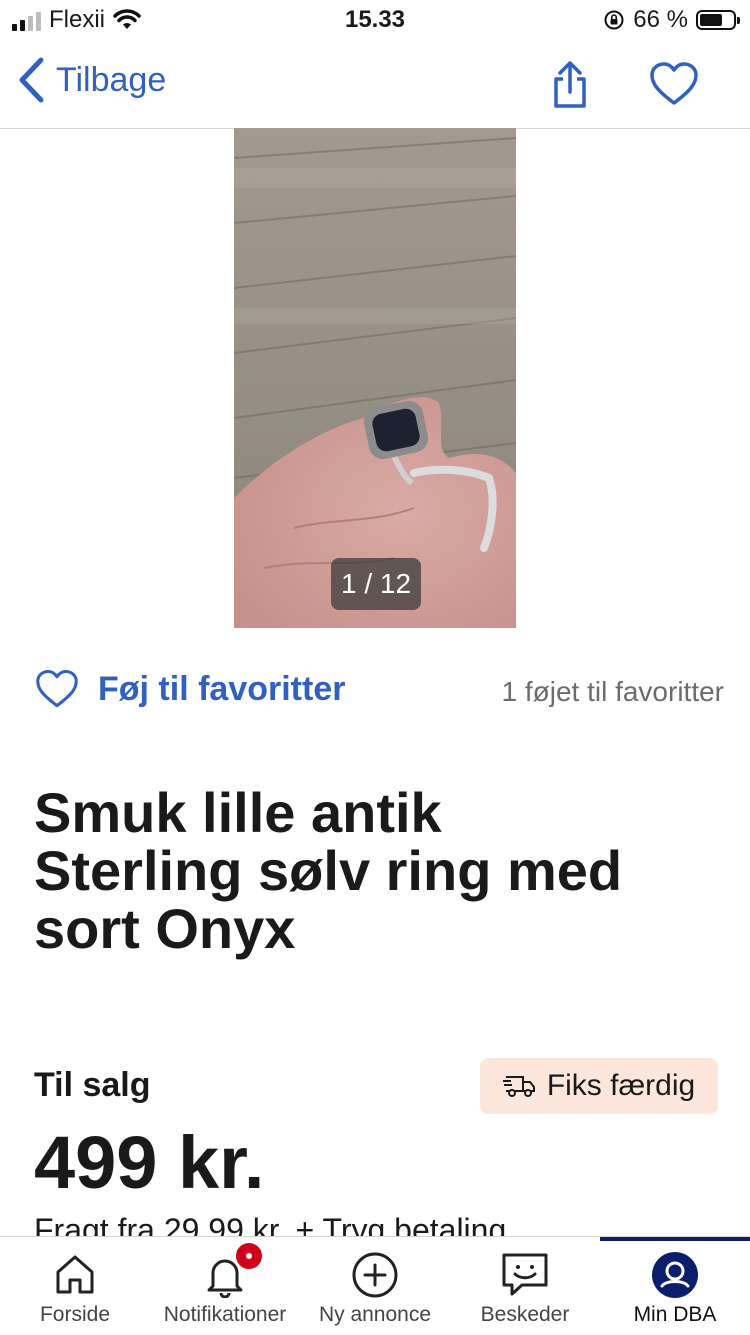 This screenshot has width=750, height=1335. I want to click on tab-label: Ny annonce, so click(375, 1314).